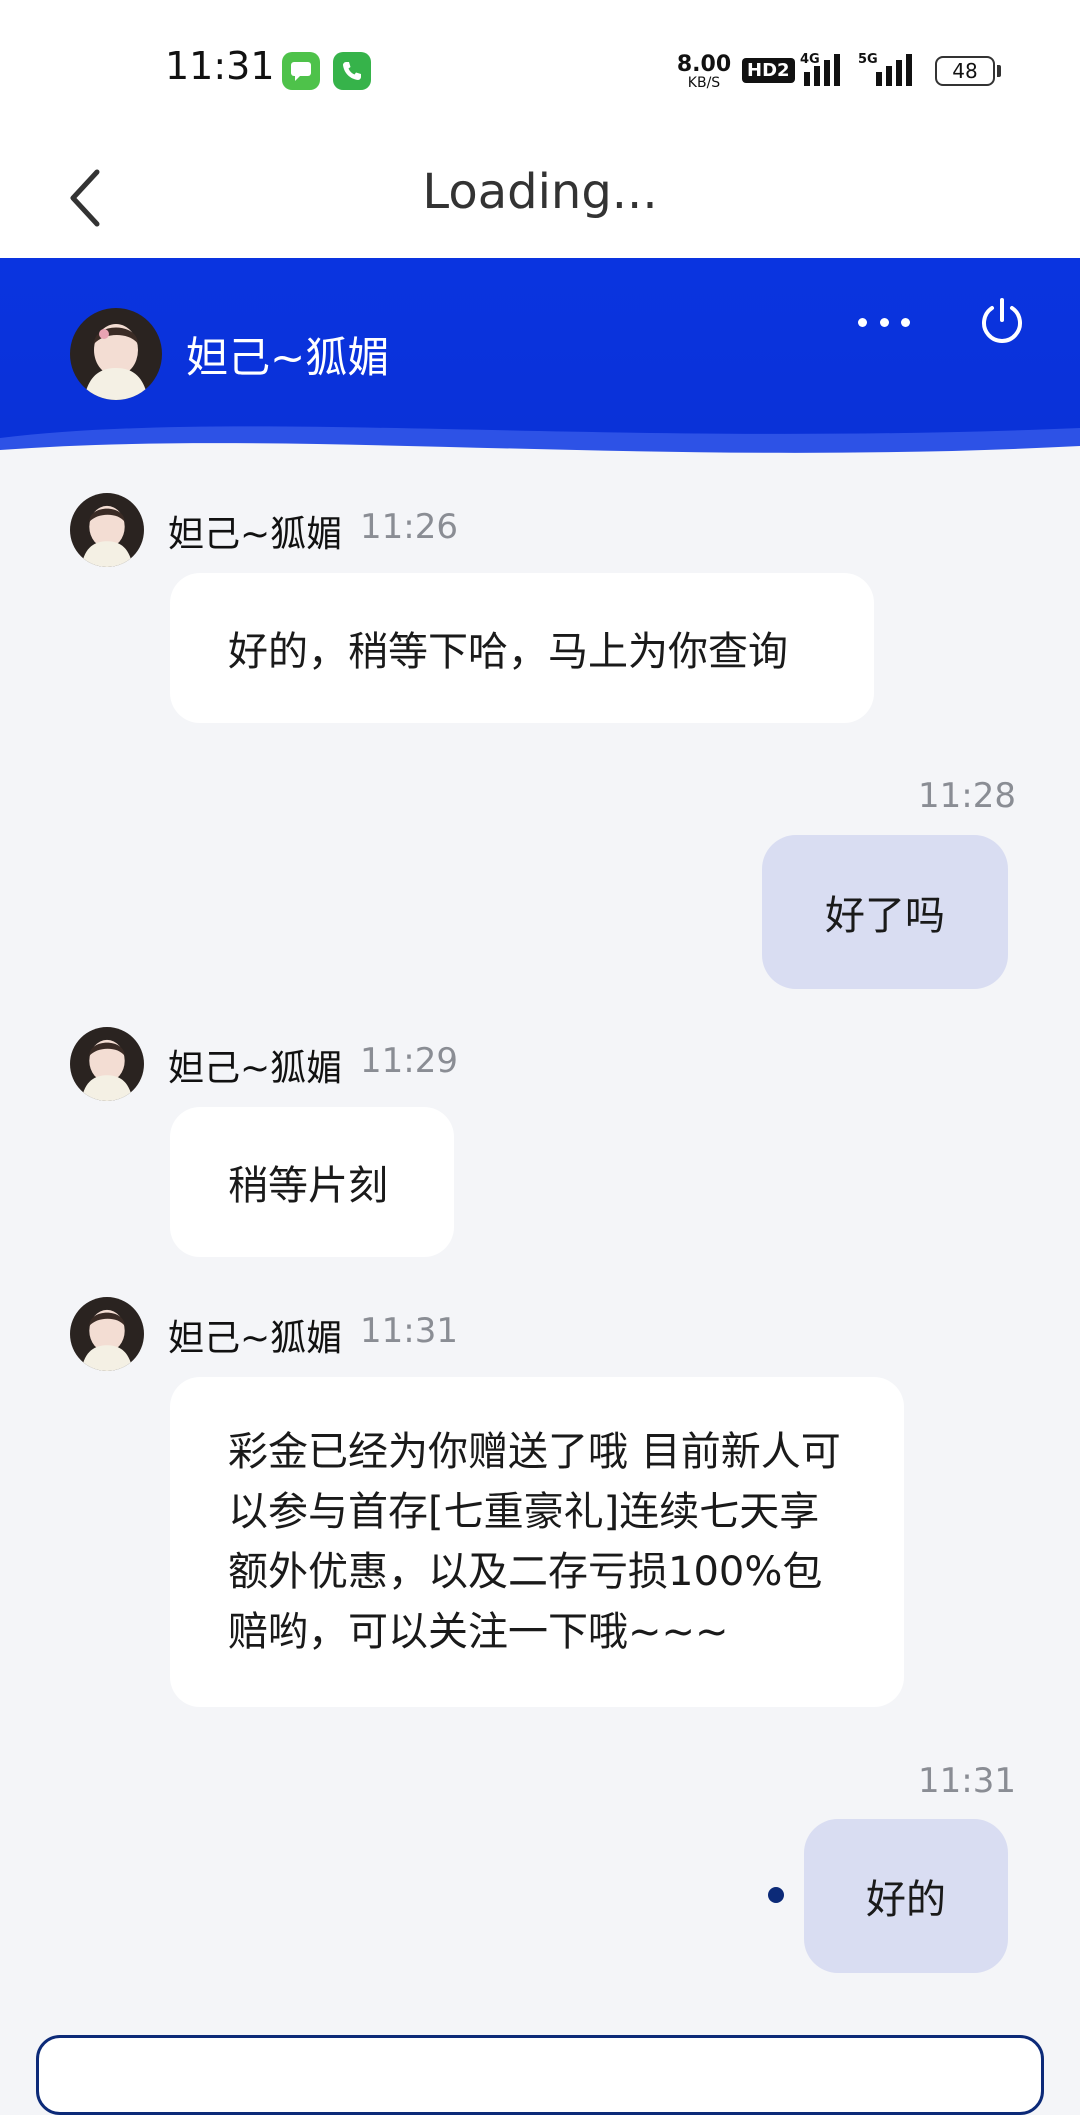 The height and width of the screenshot is (2115, 1080). What do you see at coordinates (409, 527) in the screenshot?
I see `message-time: 11:26` at bounding box center [409, 527].